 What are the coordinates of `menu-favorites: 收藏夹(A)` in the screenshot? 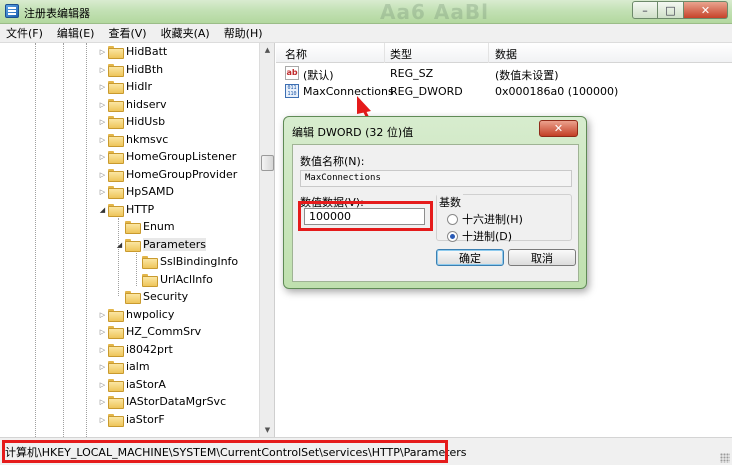 It's located at (185, 33).